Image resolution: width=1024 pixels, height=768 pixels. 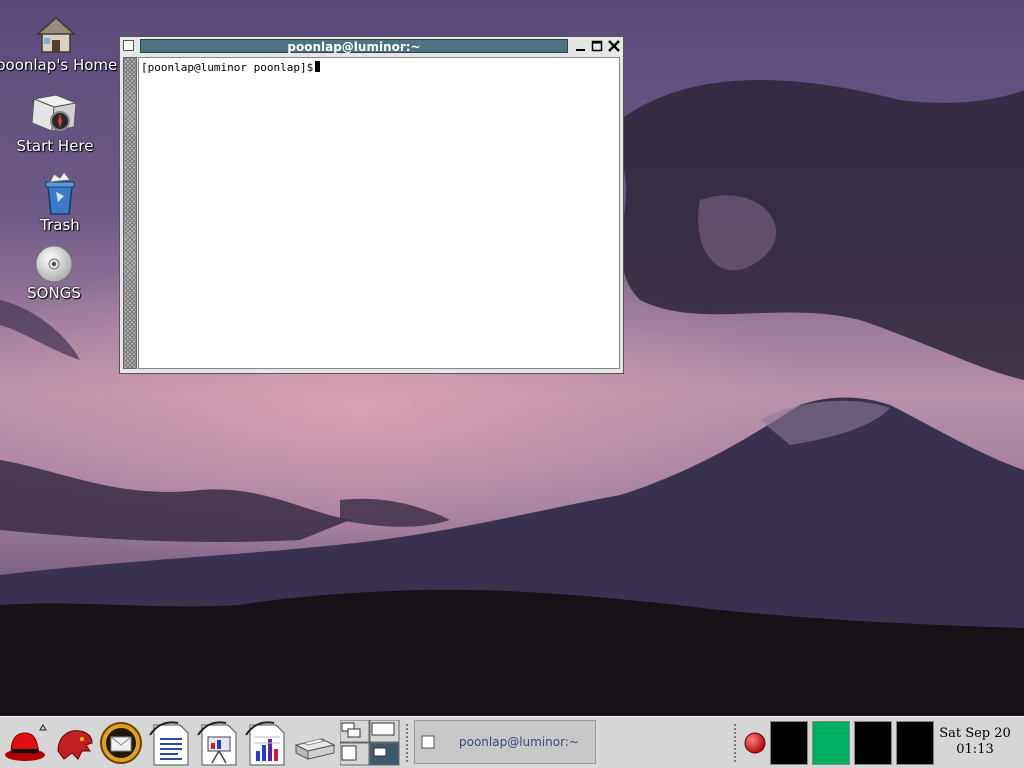 What do you see at coordinates (975, 749) in the screenshot?
I see `clock-time: 01:13` at bounding box center [975, 749].